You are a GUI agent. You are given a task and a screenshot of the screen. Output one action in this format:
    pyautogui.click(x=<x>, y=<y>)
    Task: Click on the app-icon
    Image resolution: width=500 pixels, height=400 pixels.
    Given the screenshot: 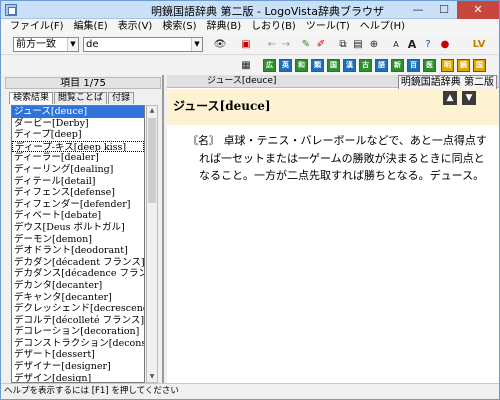 What is the action you would take?
    pyautogui.click(x=11, y=10)
    